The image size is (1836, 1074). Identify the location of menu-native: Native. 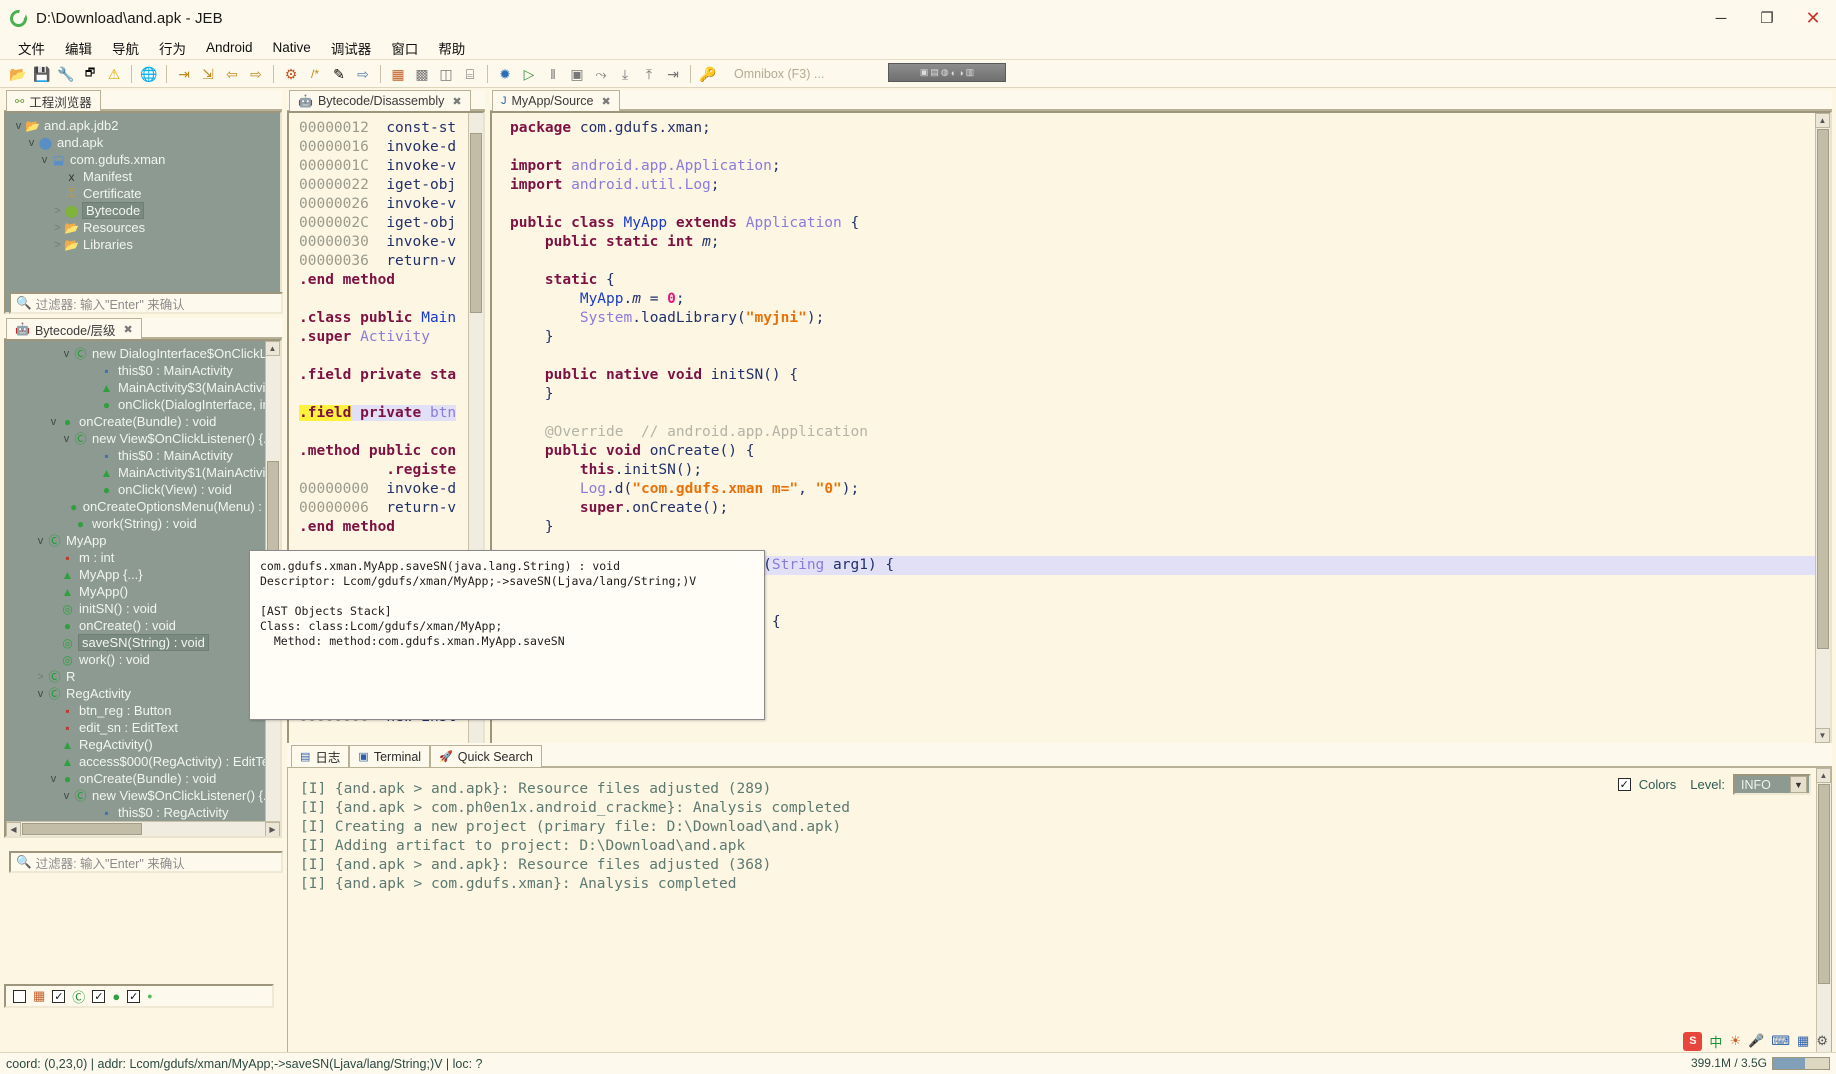
(292, 47).